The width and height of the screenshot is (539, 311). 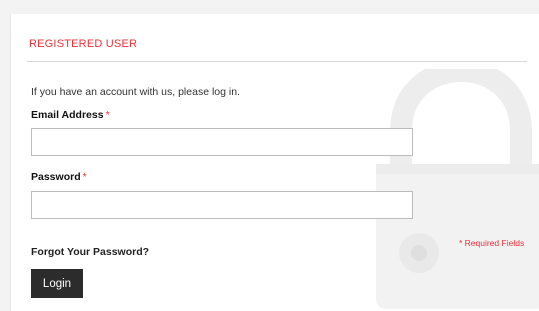 What do you see at coordinates (83, 44) in the screenshot?
I see `section-heading: REGISTERED USER` at bounding box center [83, 44].